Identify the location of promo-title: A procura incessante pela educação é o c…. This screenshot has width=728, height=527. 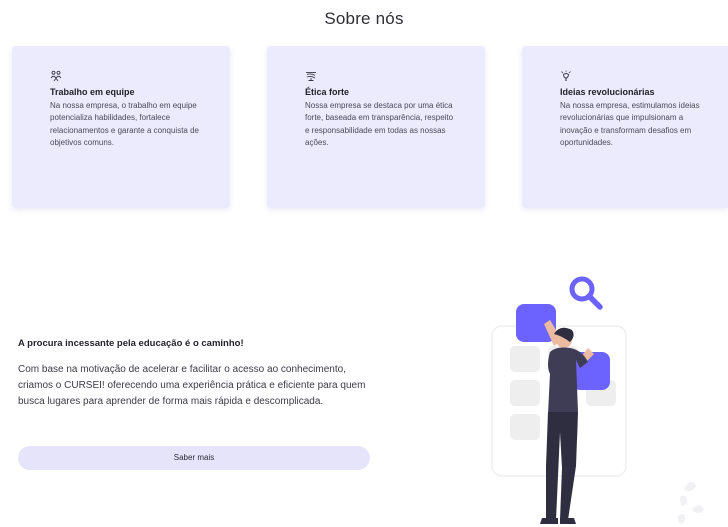
(131, 343).